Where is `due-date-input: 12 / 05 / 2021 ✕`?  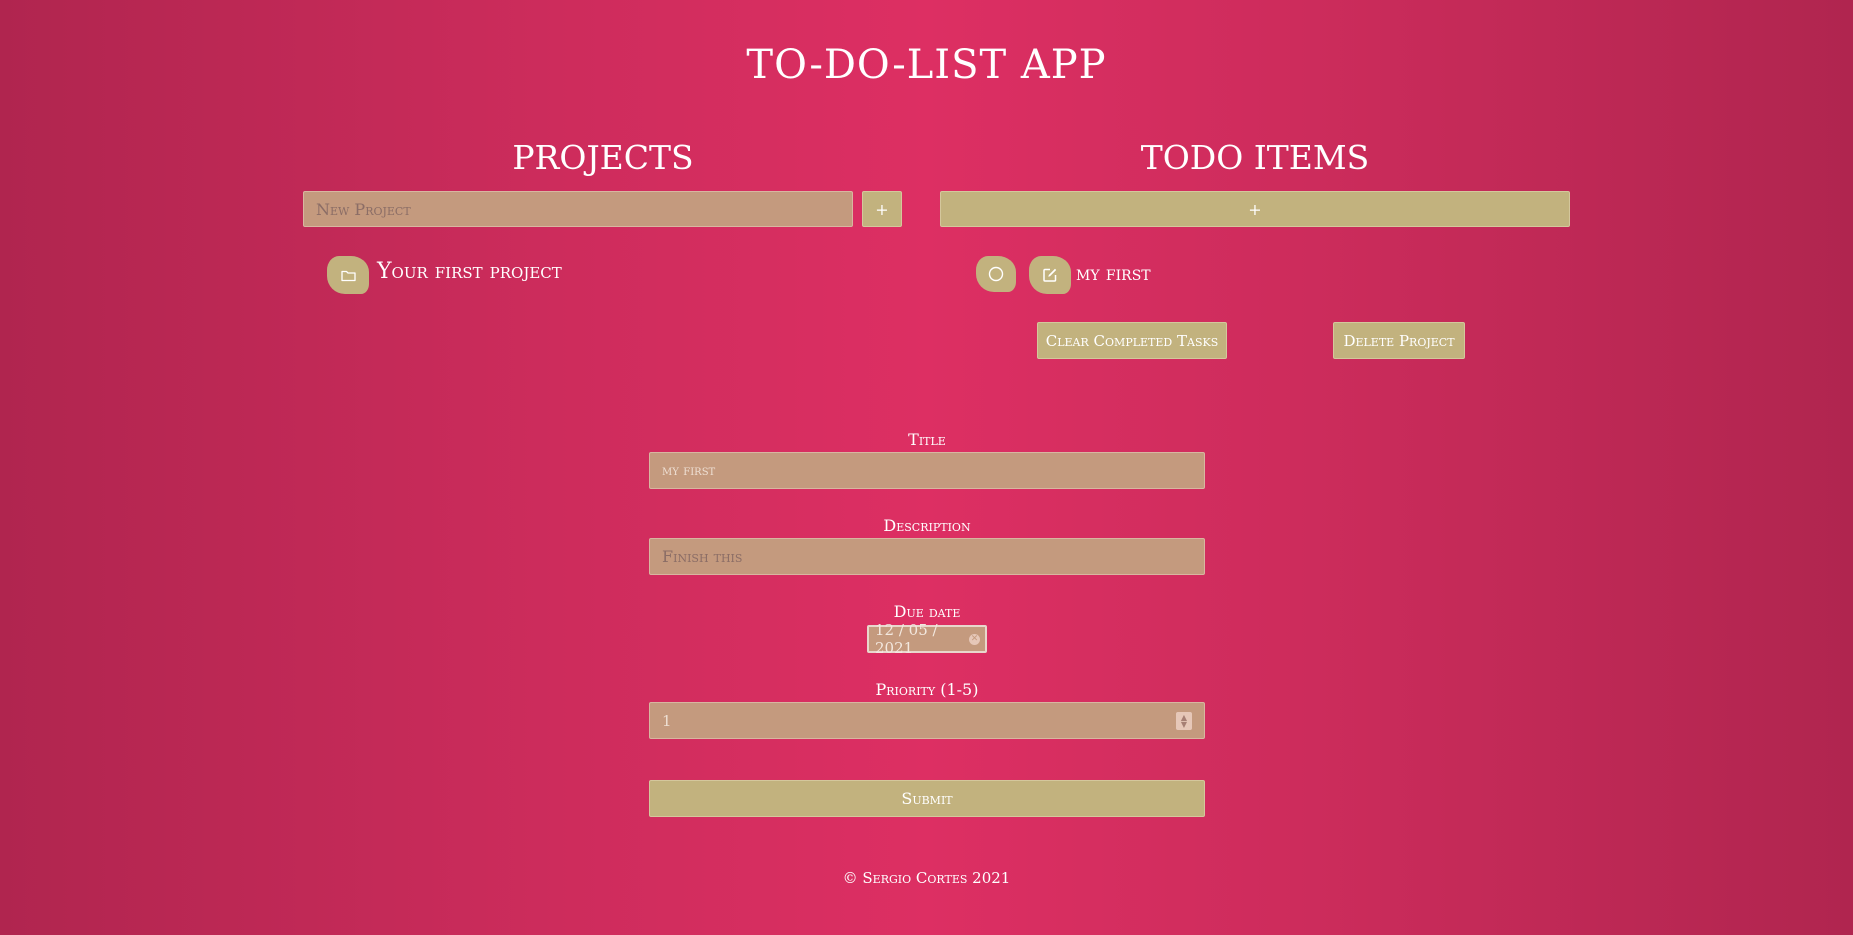 due-date-input: 12 / 05 / 2021 ✕ is located at coordinates (927, 639).